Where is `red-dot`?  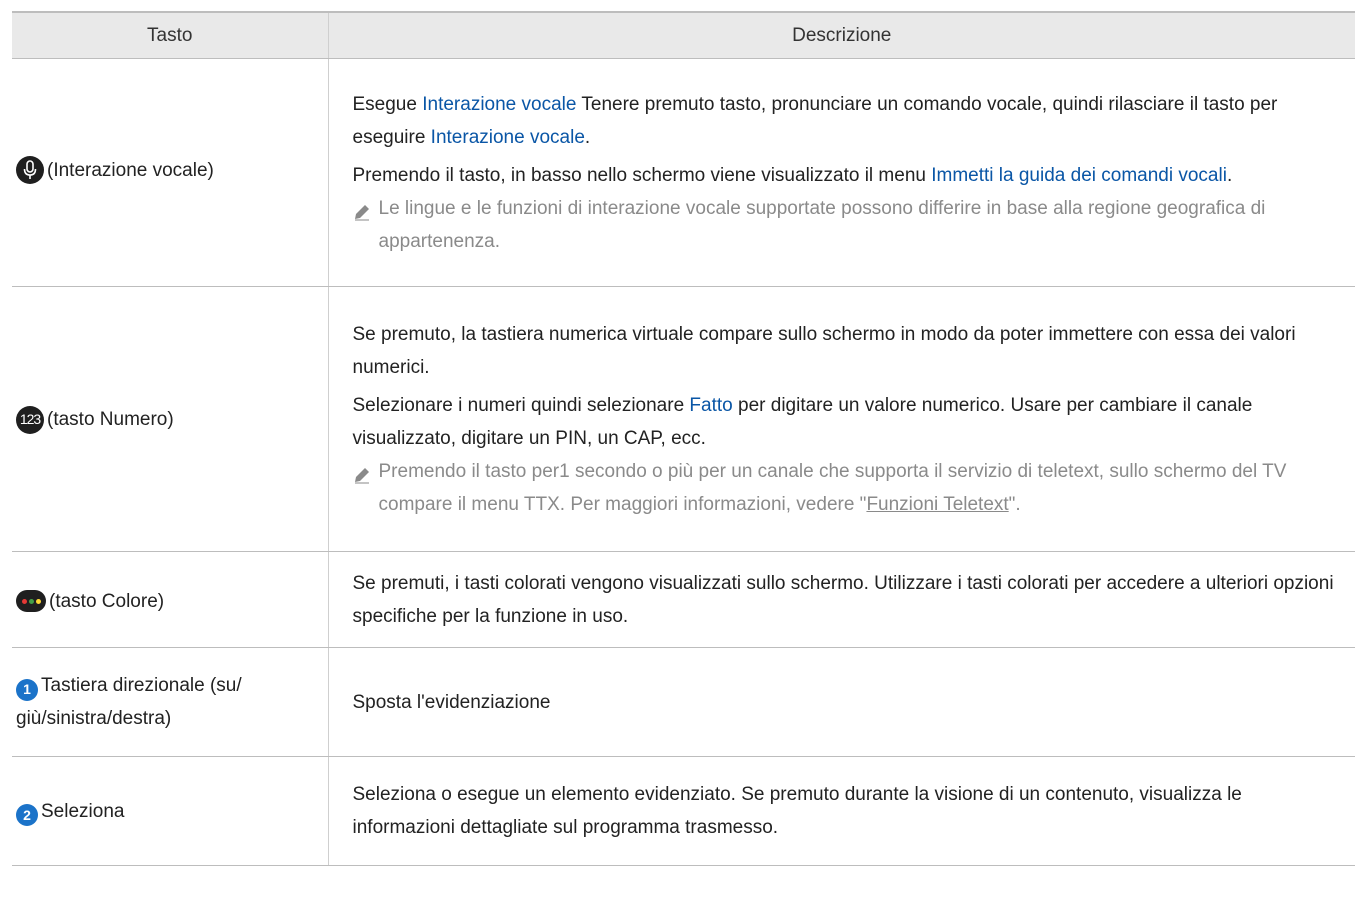
red-dot is located at coordinates (24, 601).